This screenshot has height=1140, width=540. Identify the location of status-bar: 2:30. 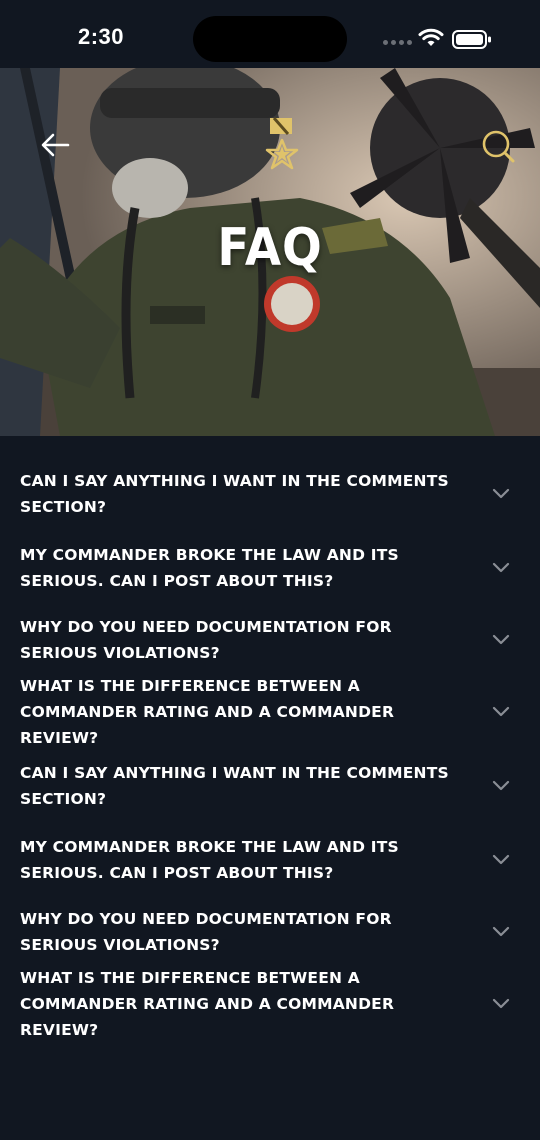
(270, 34).